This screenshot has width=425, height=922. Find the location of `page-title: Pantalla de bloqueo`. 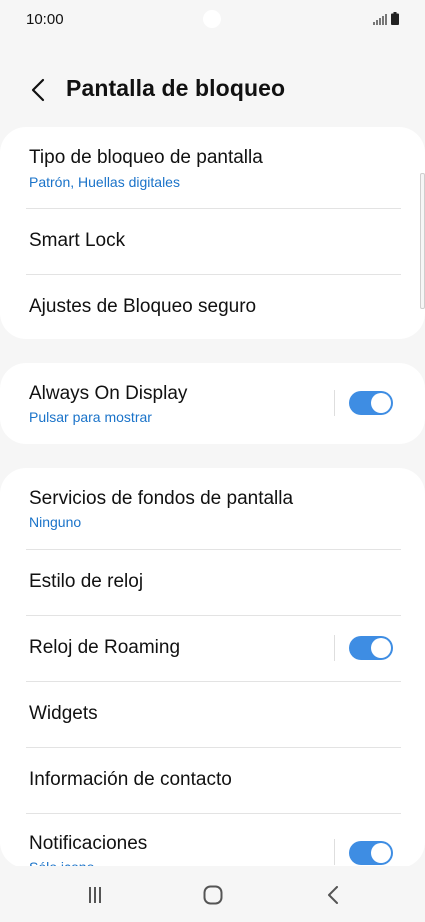

page-title: Pantalla de bloqueo is located at coordinates (176, 88).